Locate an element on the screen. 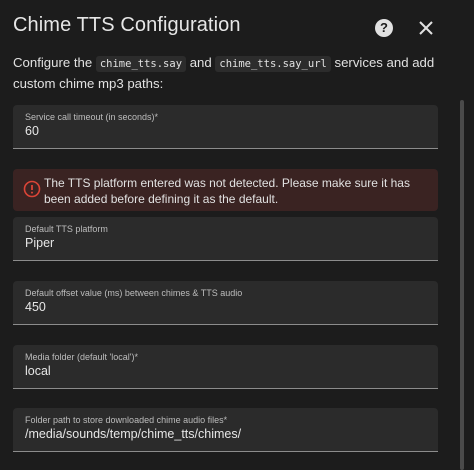 Image resolution: width=474 pixels, height=470 pixels. dialog-header: Chime TTS Configuration ? is located at coordinates (237, 26).